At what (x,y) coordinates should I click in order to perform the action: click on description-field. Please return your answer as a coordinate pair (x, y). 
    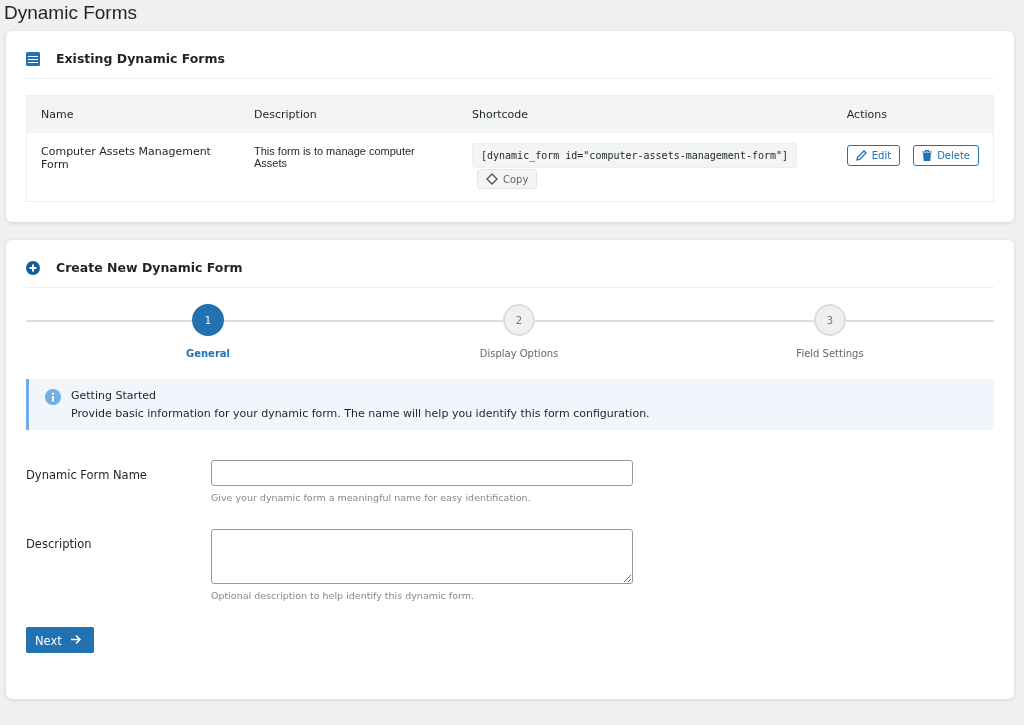
    Looking at the image, I should click on (422, 556).